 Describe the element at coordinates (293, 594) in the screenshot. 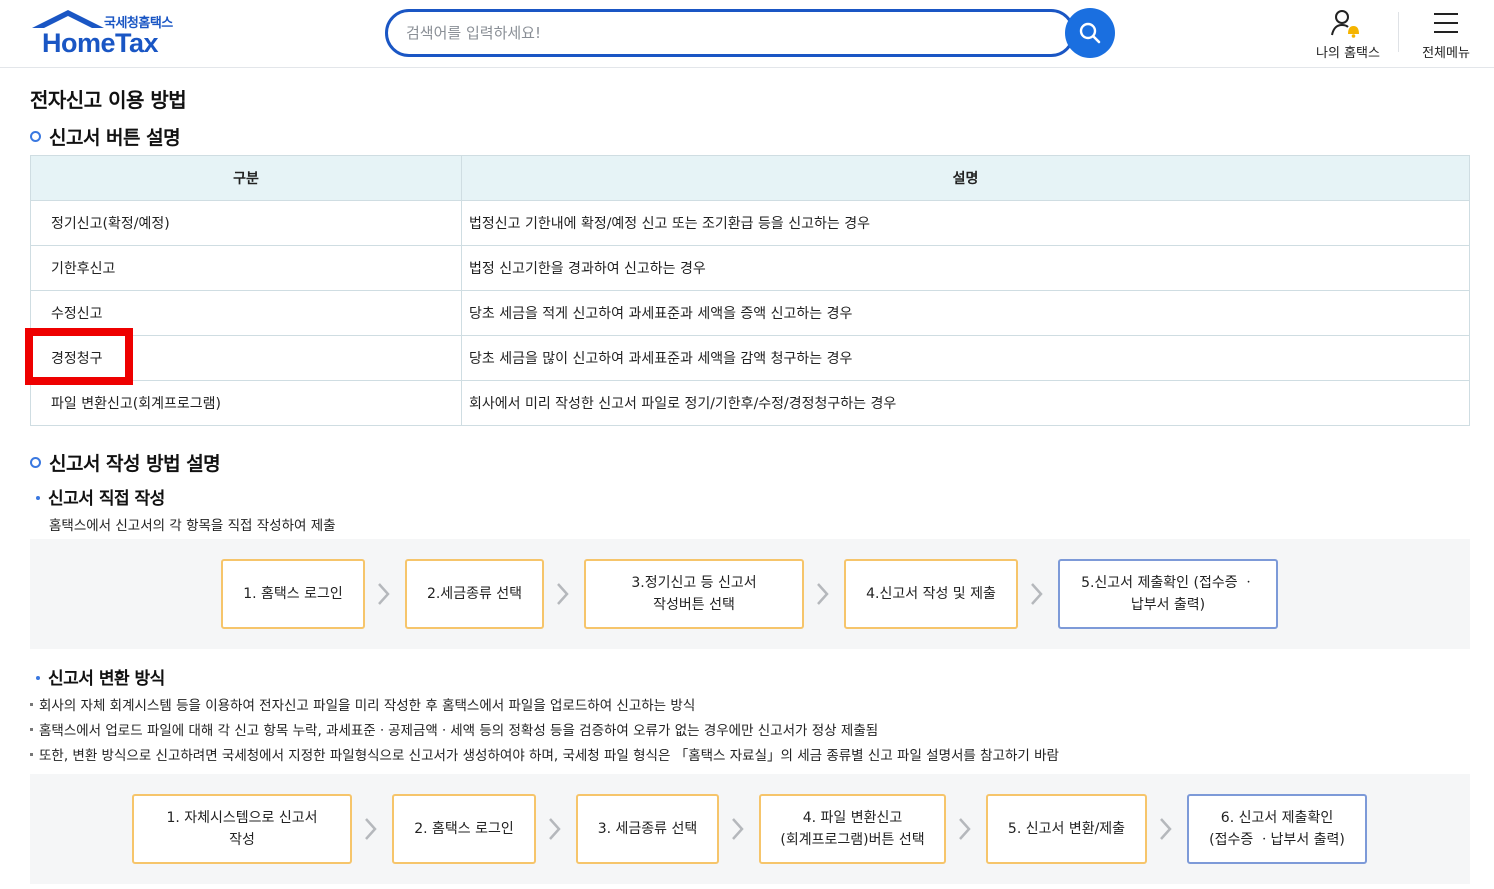

I see `flow-step: 1. 홈택스 로그인` at that location.